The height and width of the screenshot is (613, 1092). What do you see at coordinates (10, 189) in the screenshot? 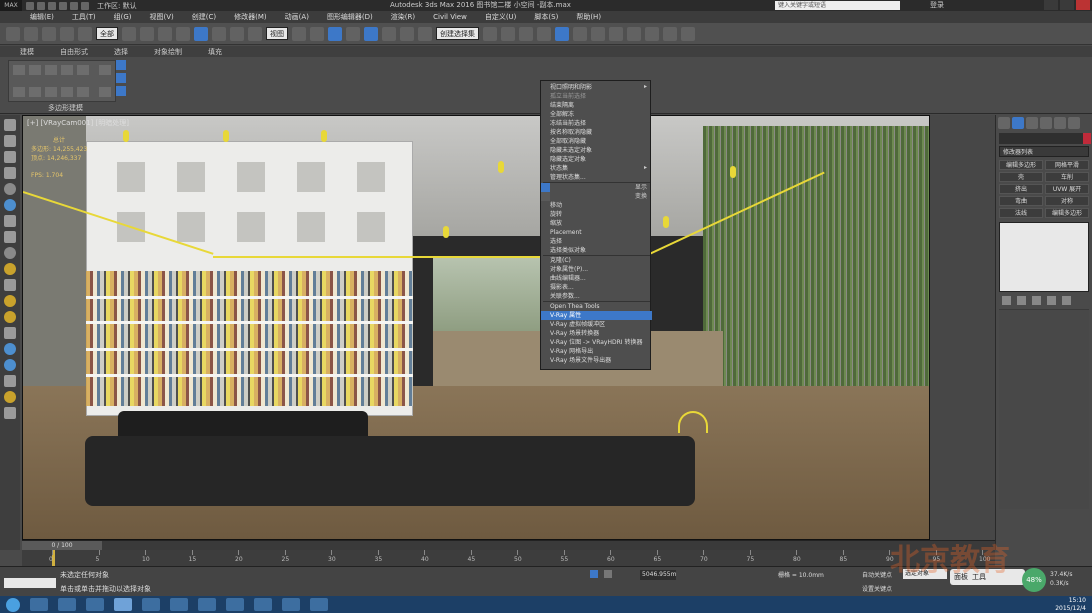
I see `sphere-icon` at bounding box center [10, 189].